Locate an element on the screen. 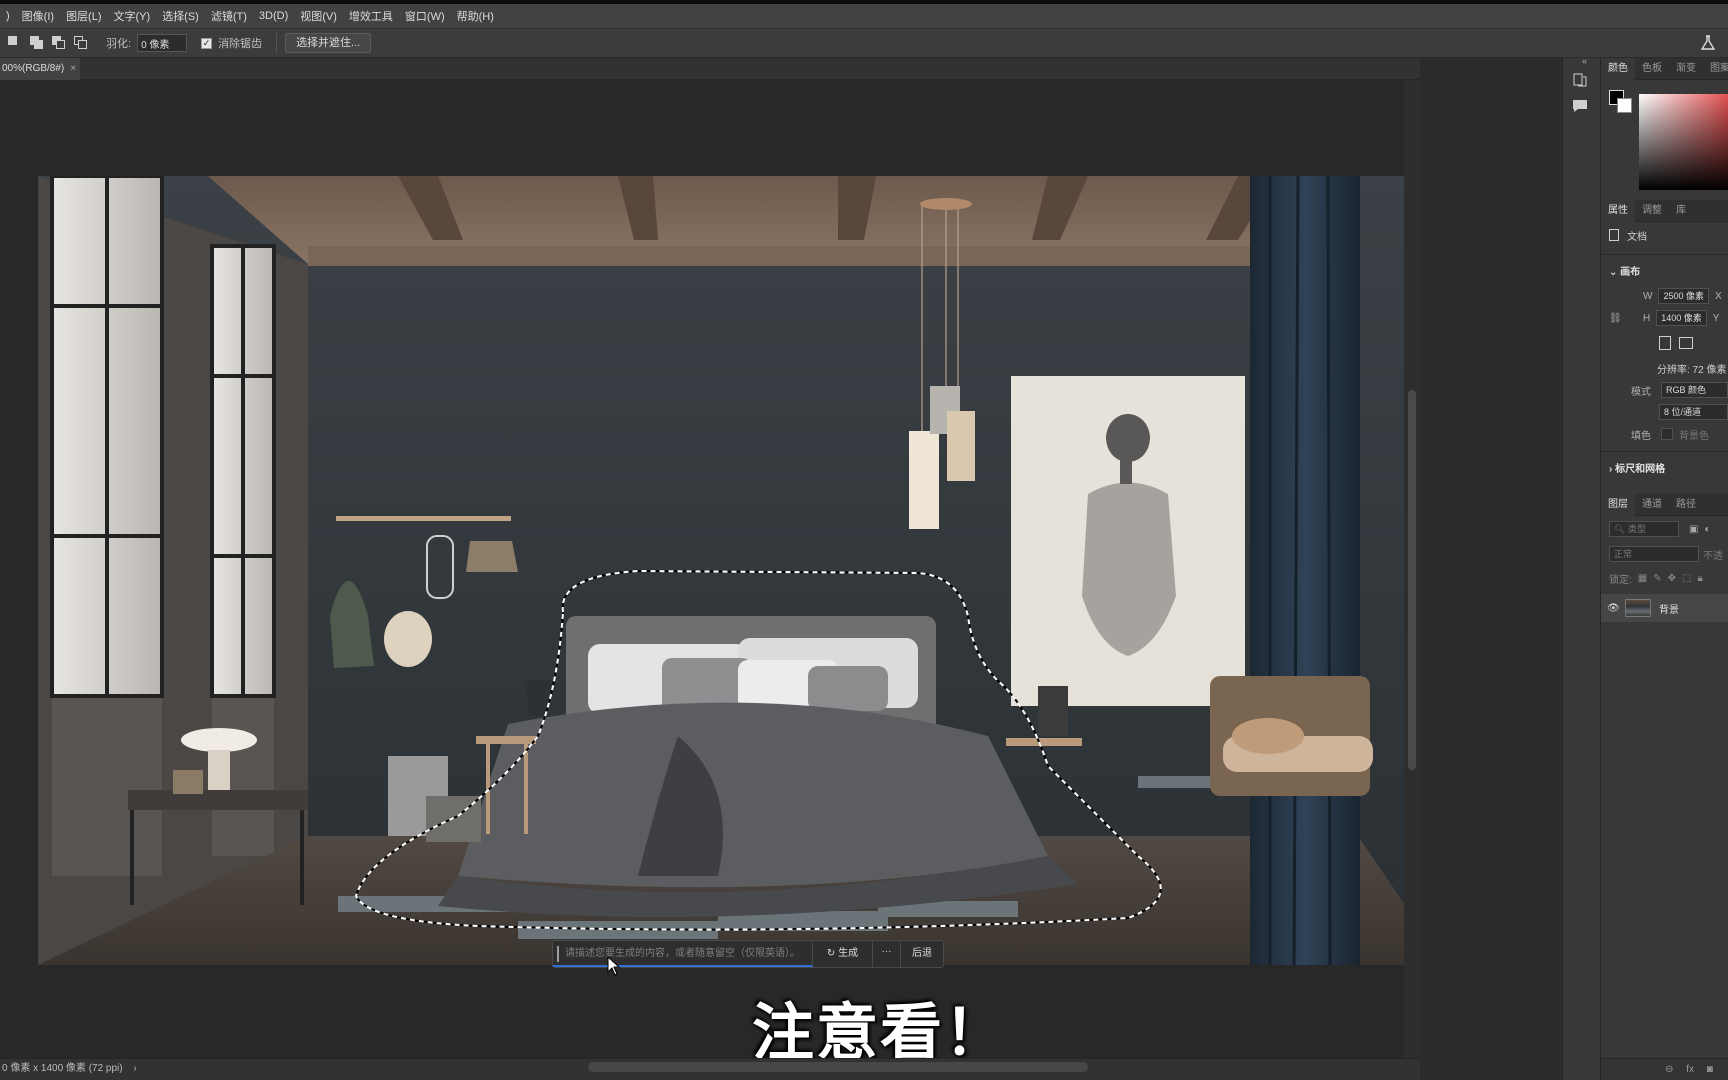  color-picker-field is located at coordinates (1683, 142).